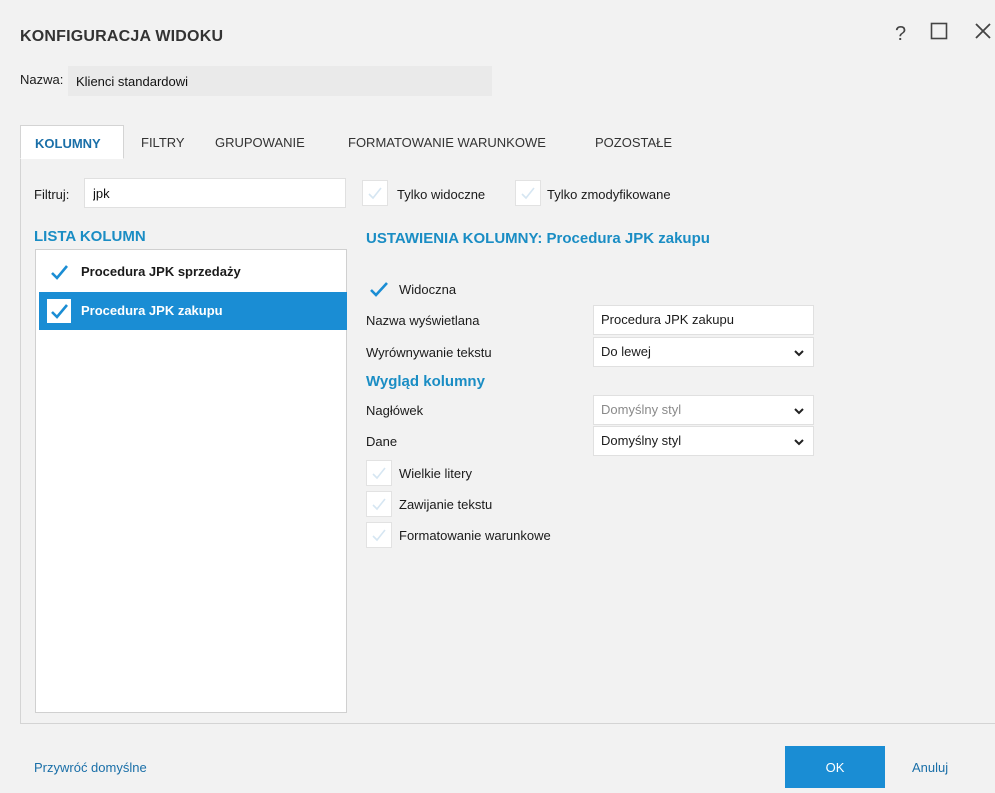 The width and height of the screenshot is (995, 793). What do you see at coordinates (497, 81) in the screenshot?
I see `name-row: Nazwa:` at bounding box center [497, 81].